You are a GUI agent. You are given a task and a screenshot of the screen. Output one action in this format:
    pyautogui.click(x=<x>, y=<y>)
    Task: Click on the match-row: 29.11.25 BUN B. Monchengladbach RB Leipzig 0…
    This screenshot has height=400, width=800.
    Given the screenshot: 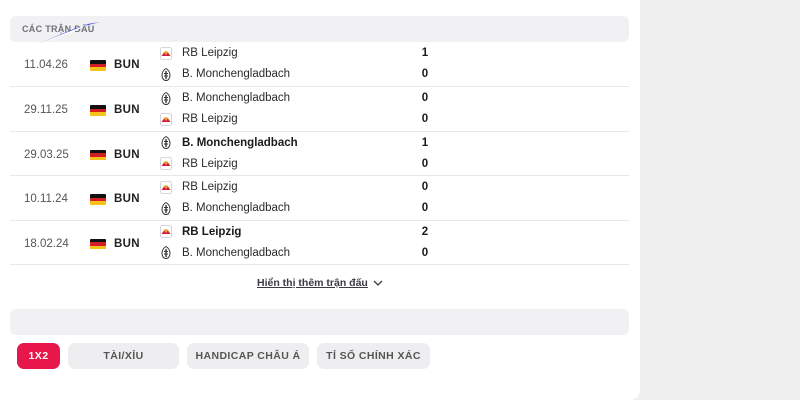 What is the action you would take?
    pyautogui.click(x=319, y=109)
    